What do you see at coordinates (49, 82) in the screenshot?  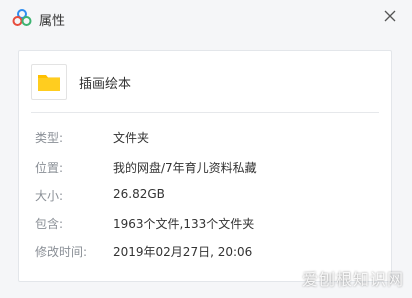 I see `folder-icon` at bounding box center [49, 82].